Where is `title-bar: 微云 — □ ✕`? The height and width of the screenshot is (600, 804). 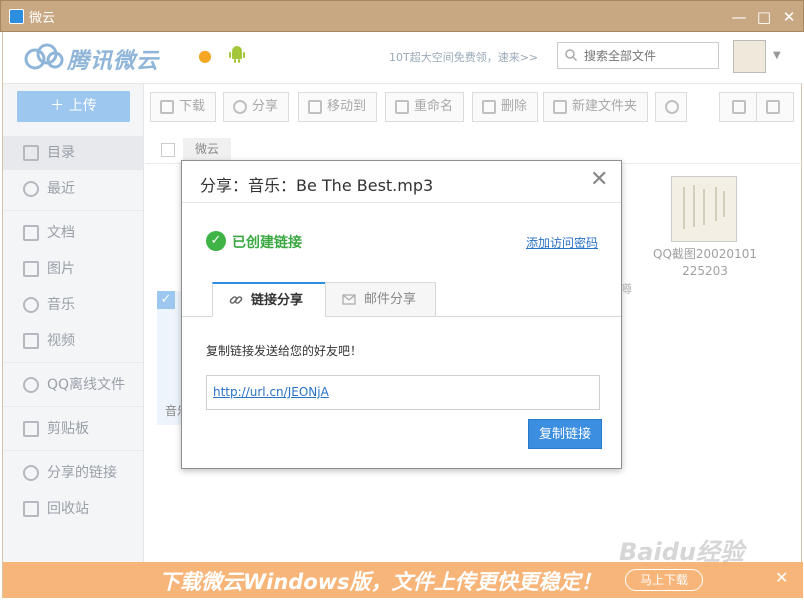
title-bar: 微云 — □ ✕ is located at coordinates (402, 16).